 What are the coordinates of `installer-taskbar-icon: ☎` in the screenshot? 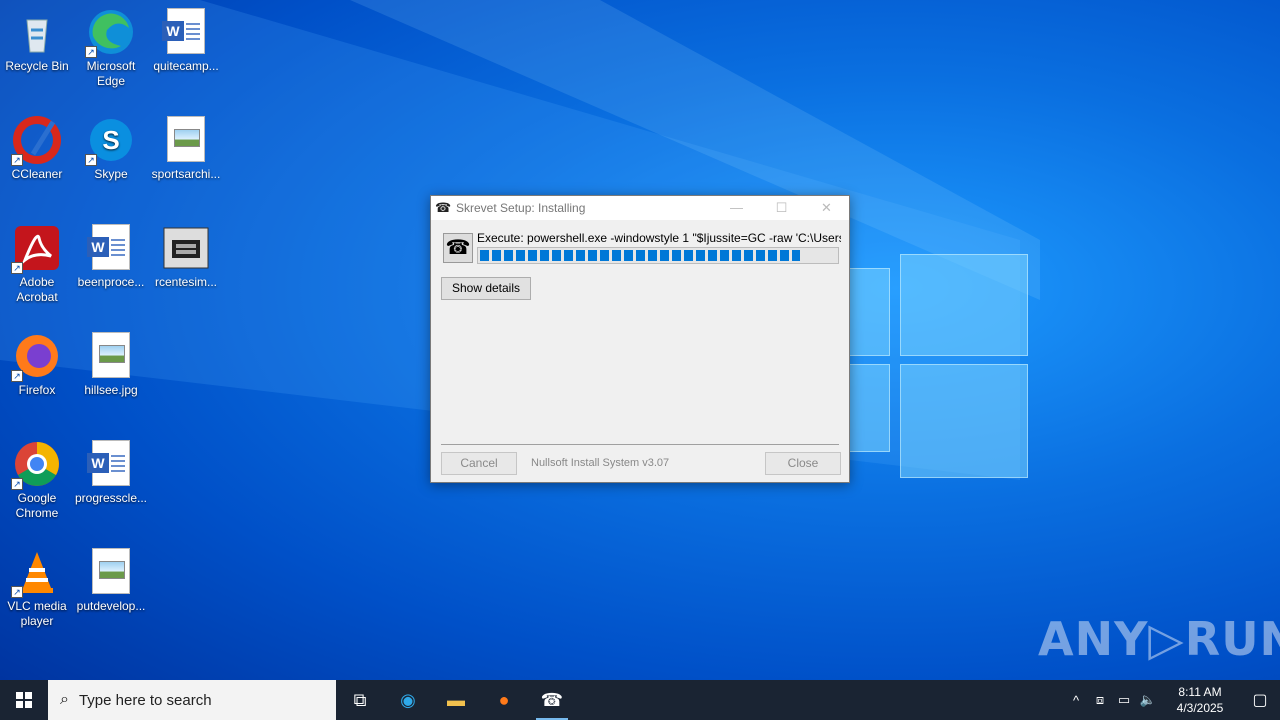 It's located at (552, 699).